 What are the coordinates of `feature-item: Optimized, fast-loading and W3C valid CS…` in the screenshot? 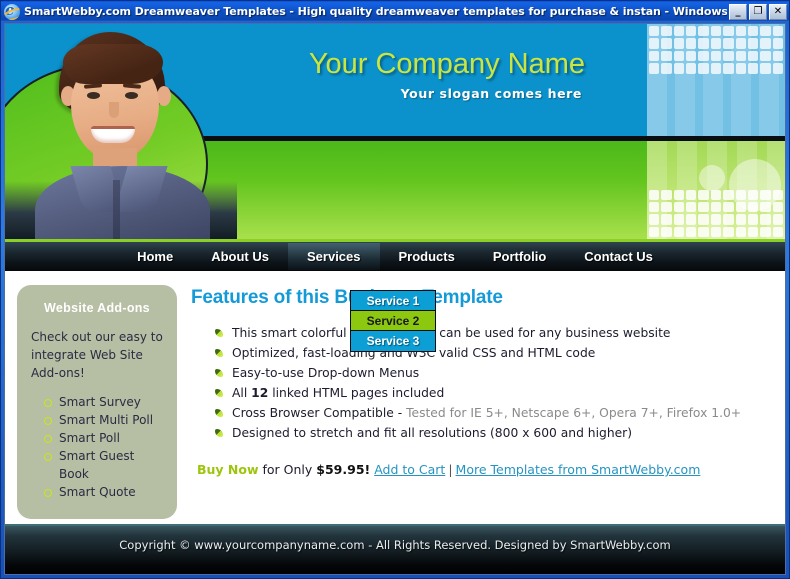 It's located at (494, 353).